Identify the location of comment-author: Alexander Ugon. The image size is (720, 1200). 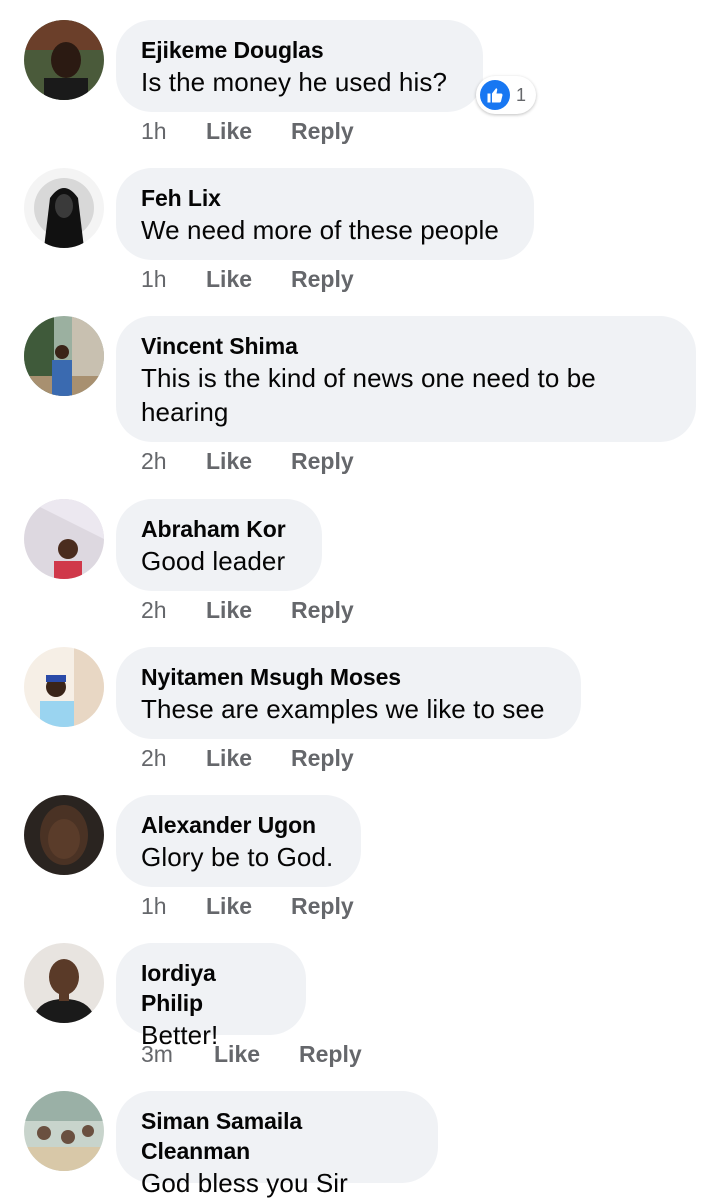
(238, 825).